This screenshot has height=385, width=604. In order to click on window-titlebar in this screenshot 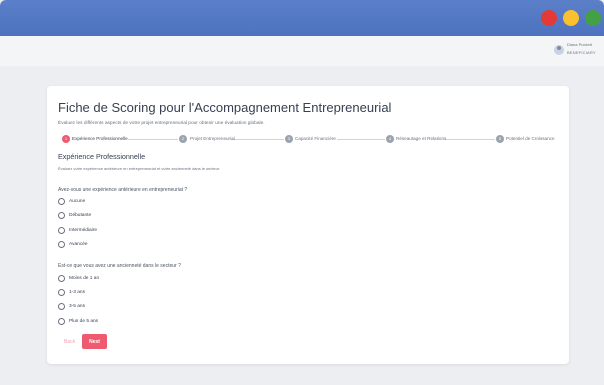, I will do `click(302, 18)`.